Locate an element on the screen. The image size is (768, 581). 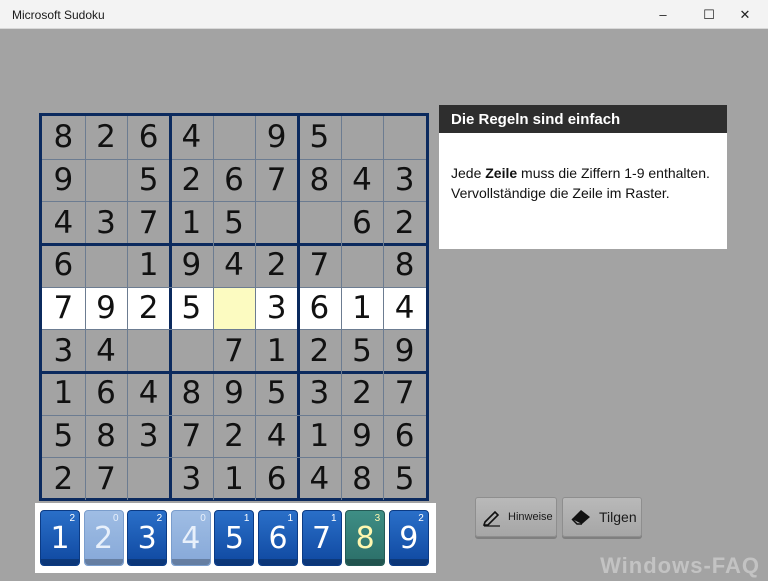
digit-count: 2 is located at coordinates (72, 518).